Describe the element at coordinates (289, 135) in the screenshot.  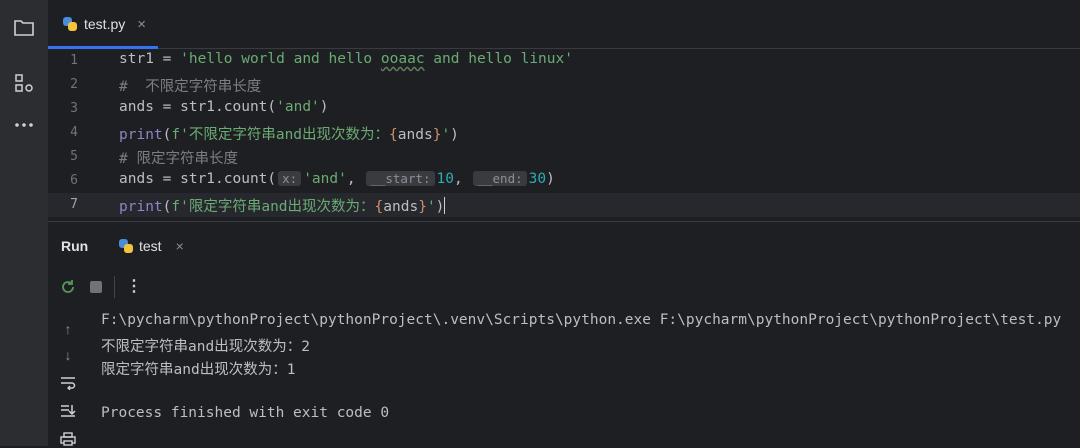
I see `code-text: print(f'不限定字符串and出现次数为：{ands}')` at that location.